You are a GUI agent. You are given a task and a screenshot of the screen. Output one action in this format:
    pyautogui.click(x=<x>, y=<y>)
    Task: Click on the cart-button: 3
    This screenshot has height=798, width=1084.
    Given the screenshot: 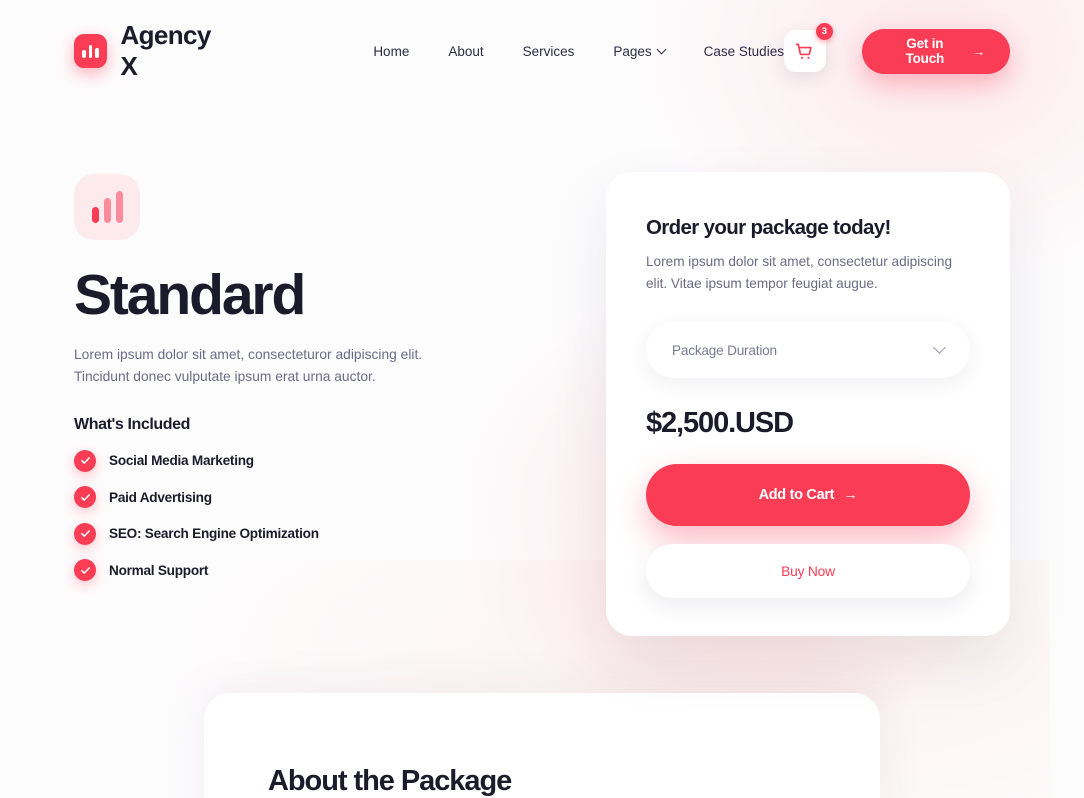 What is the action you would take?
    pyautogui.click(x=808, y=47)
    